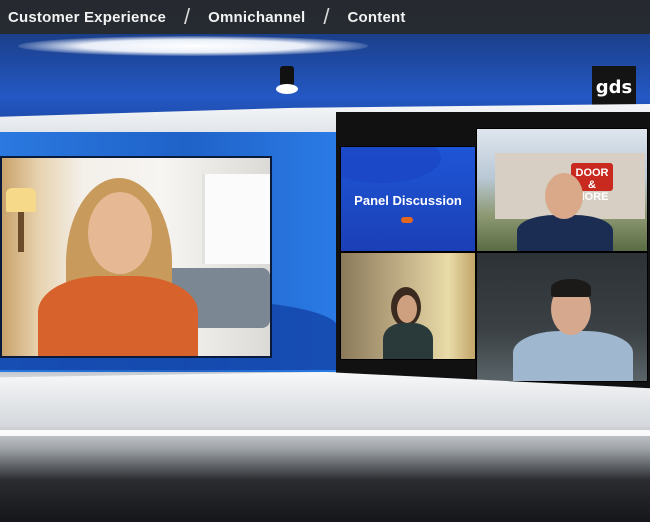 The height and width of the screenshot is (522, 650). Describe the element at coordinates (21, 232) in the screenshot. I see `lamp-stand` at that location.